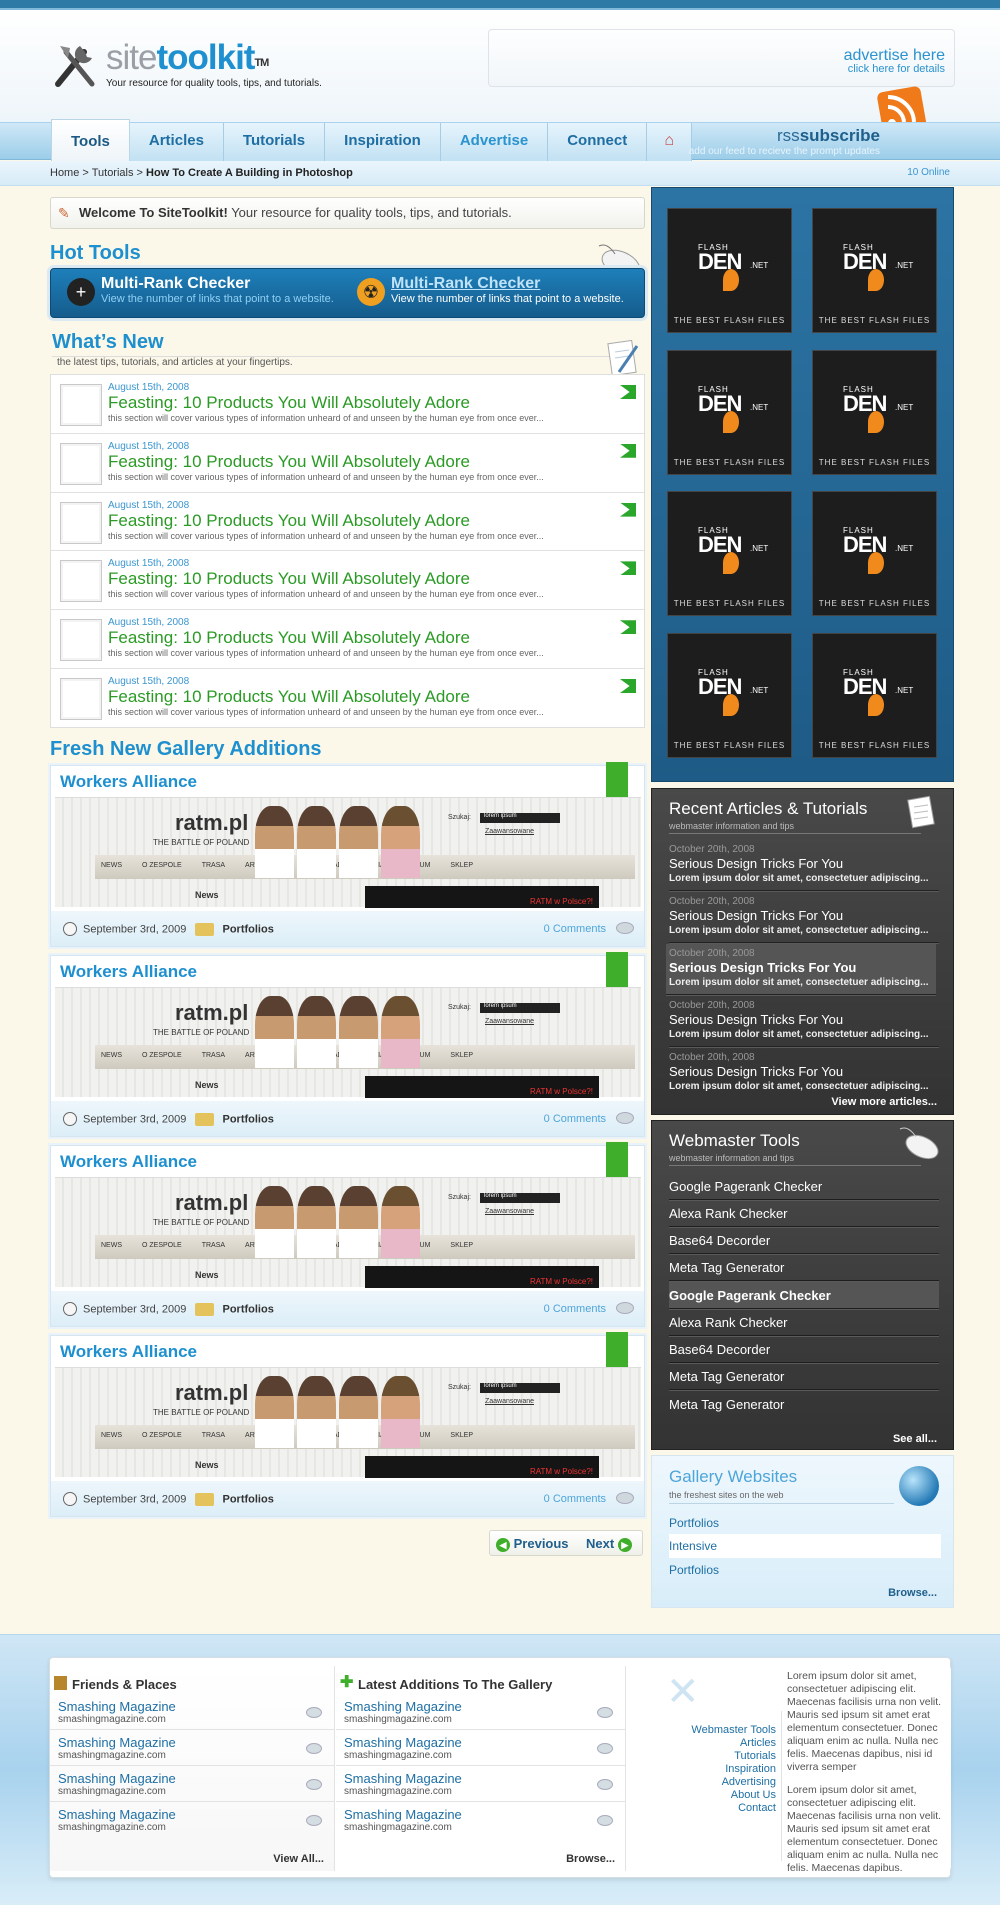  What do you see at coordinates (494, 142) in the screenshot?
I see `tab-advertise: Advertise` at bounding box center [494, 142].